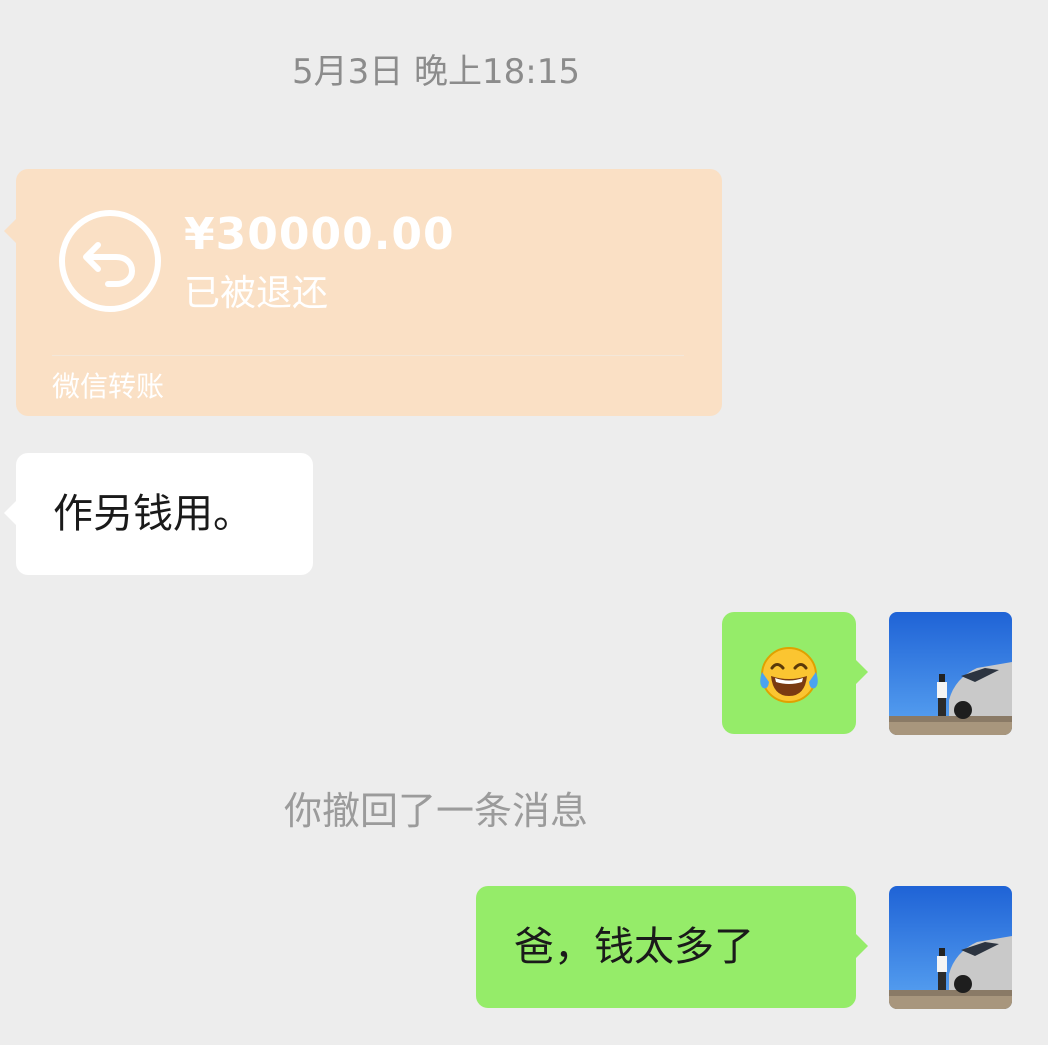 The image size is (1048, 1045). I want to click on card-divider, so click(368, 355).